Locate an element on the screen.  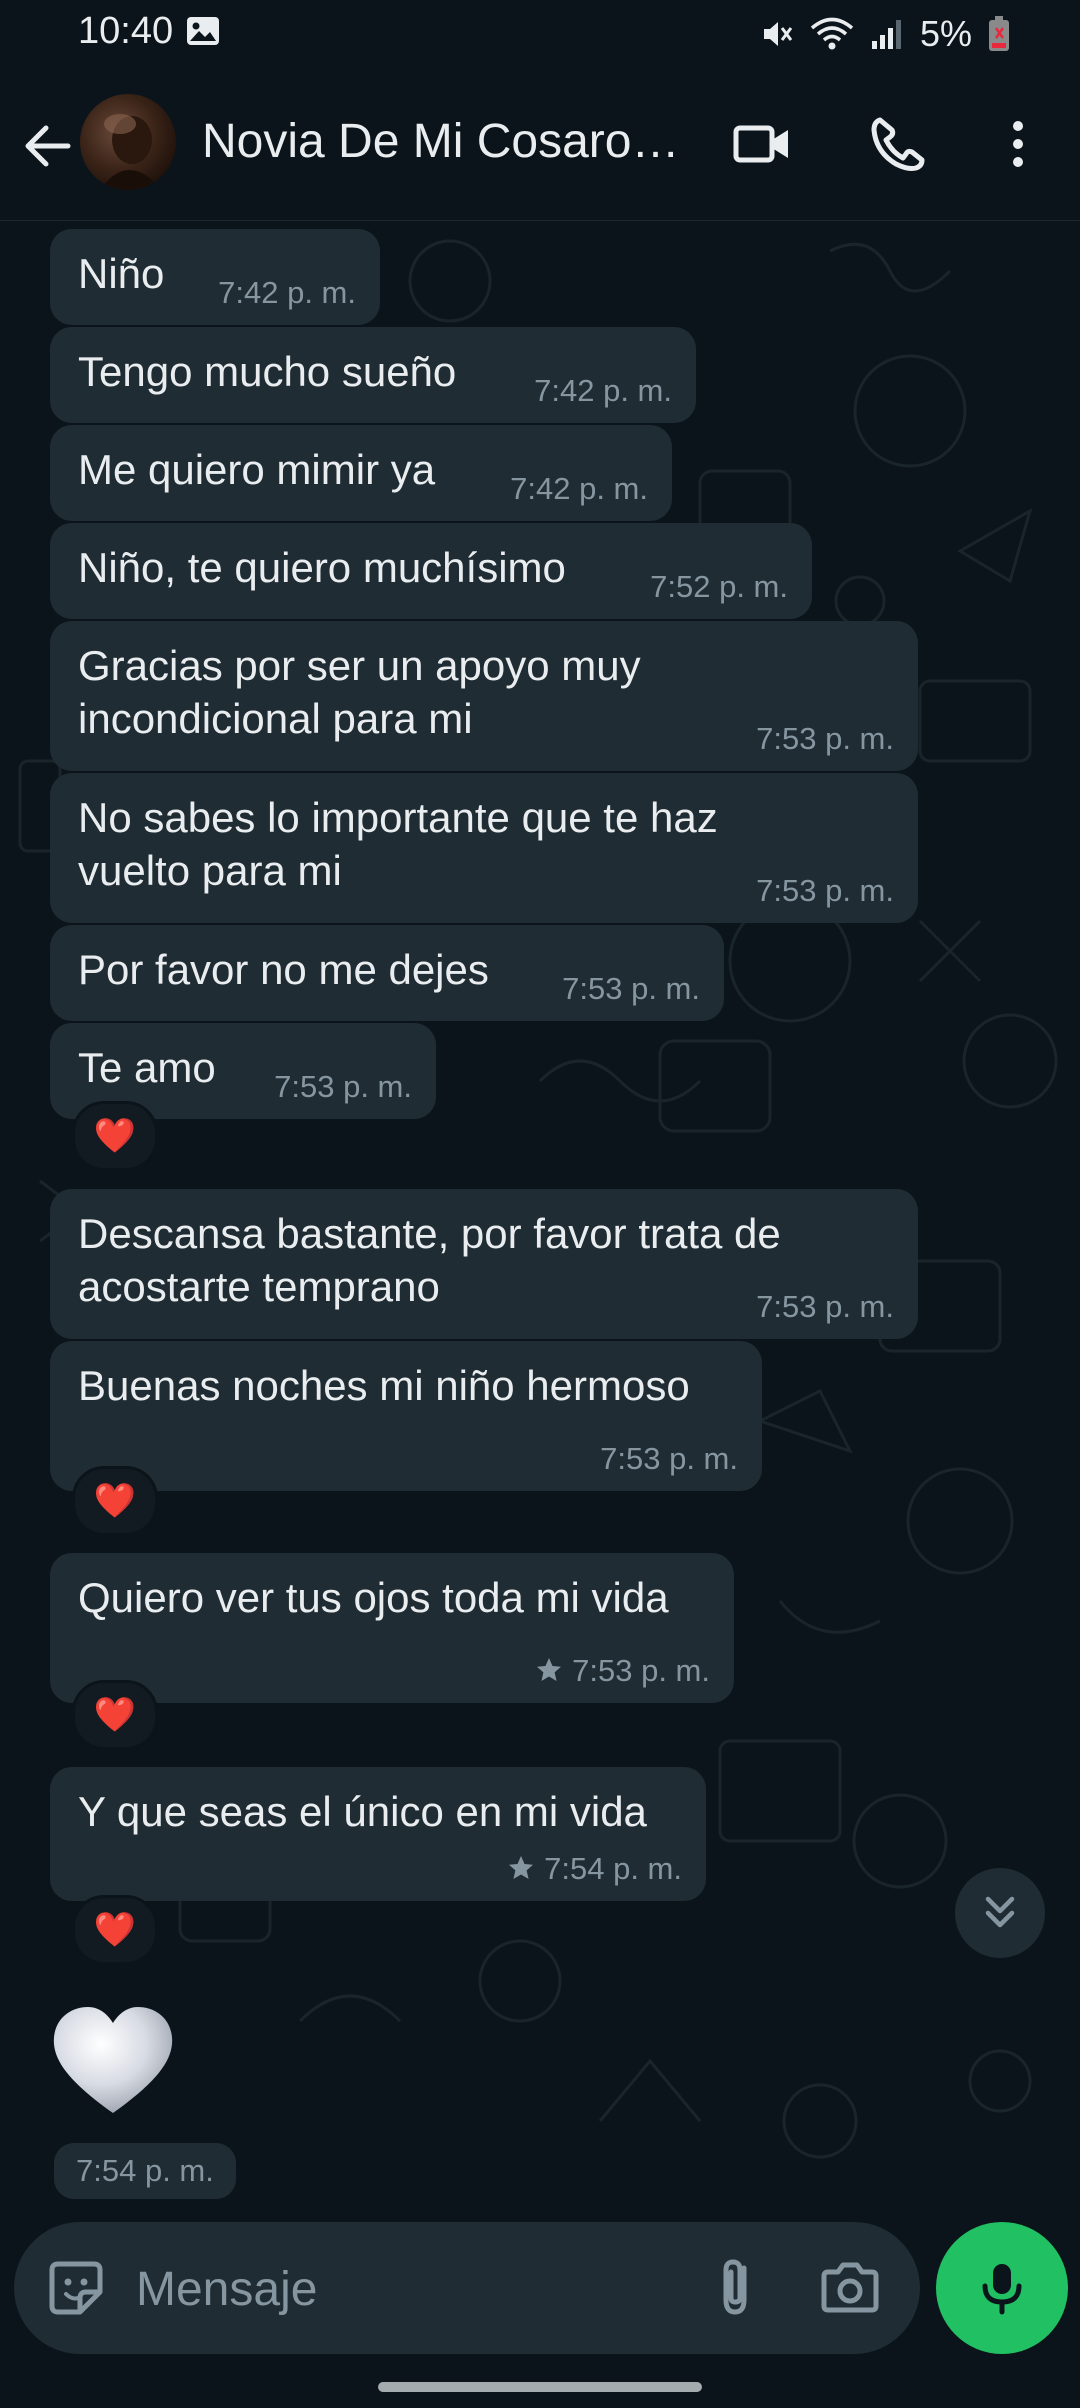
more-vertical-icon is located at coordinates (1018, 144).